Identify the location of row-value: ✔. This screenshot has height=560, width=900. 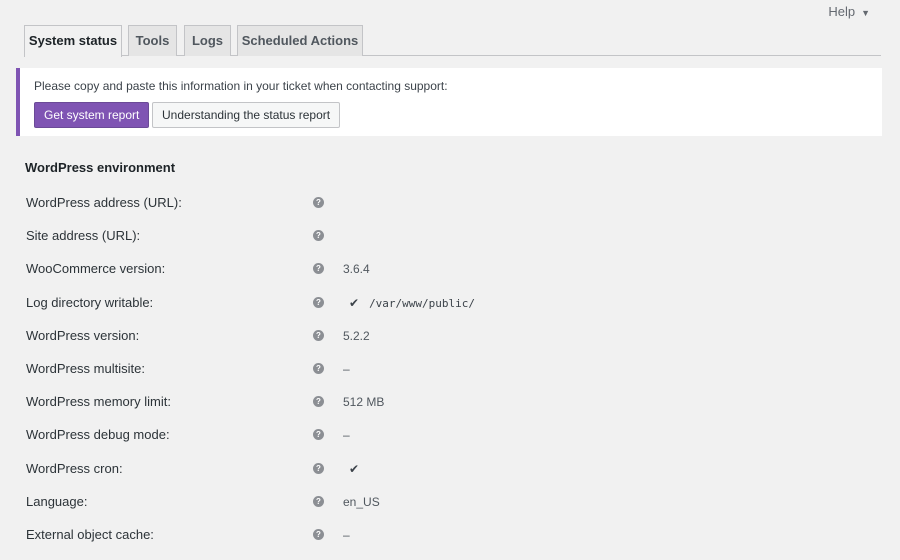
(356, 469).